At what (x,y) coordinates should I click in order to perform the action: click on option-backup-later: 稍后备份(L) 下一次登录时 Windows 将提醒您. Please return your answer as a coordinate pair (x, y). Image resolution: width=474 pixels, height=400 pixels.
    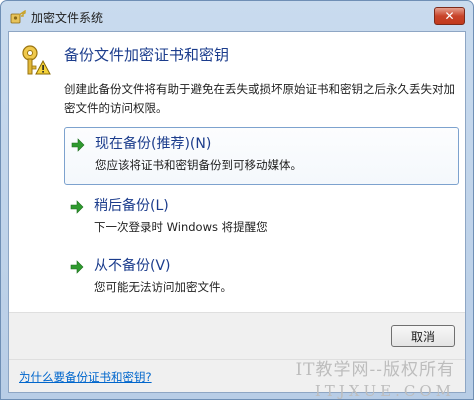
    Looking at the image, I should click on (261, 219).